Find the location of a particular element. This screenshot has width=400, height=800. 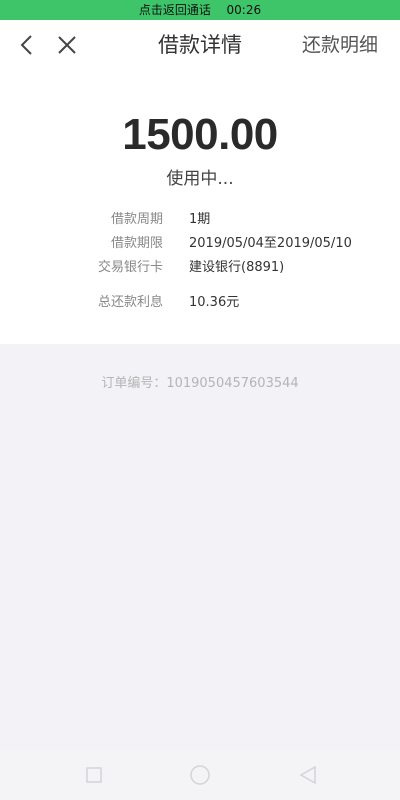

top-navigation-bar: 借款详情 还款明细 is located at coordinates (200, 45).